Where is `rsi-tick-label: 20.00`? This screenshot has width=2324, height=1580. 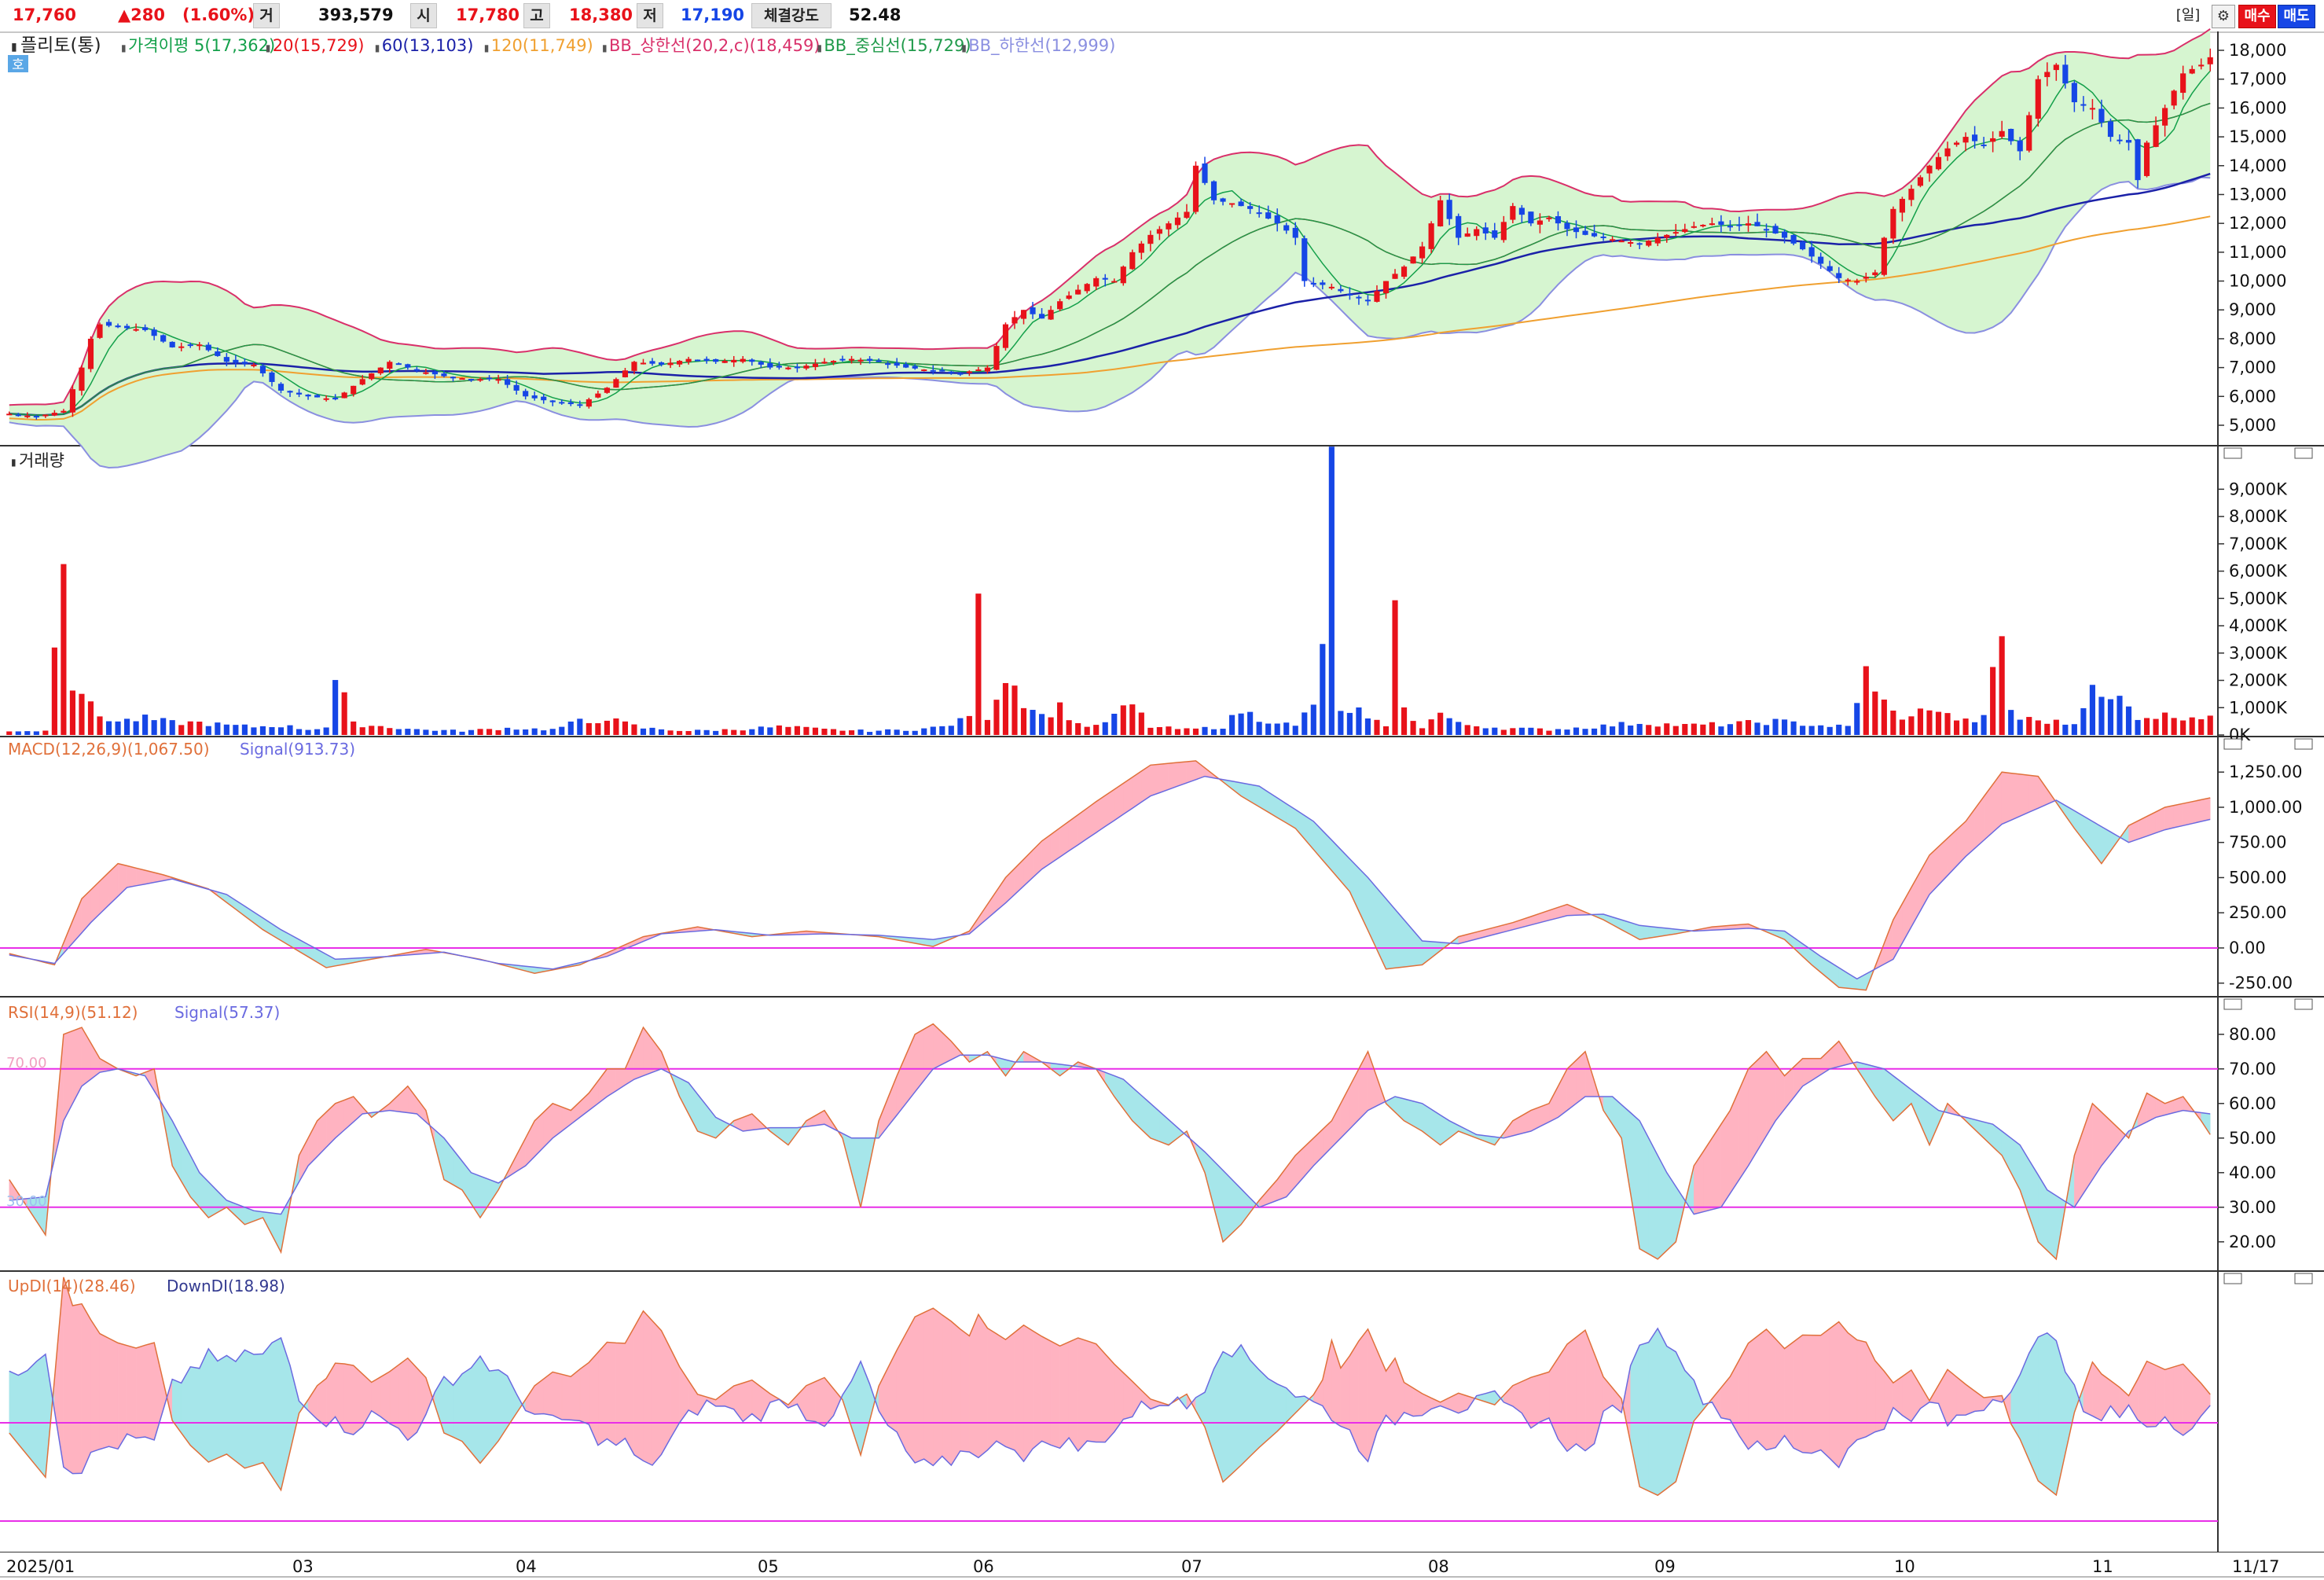
rsi-tick-label: 20.00 is located at coordinates (2252, 1242).